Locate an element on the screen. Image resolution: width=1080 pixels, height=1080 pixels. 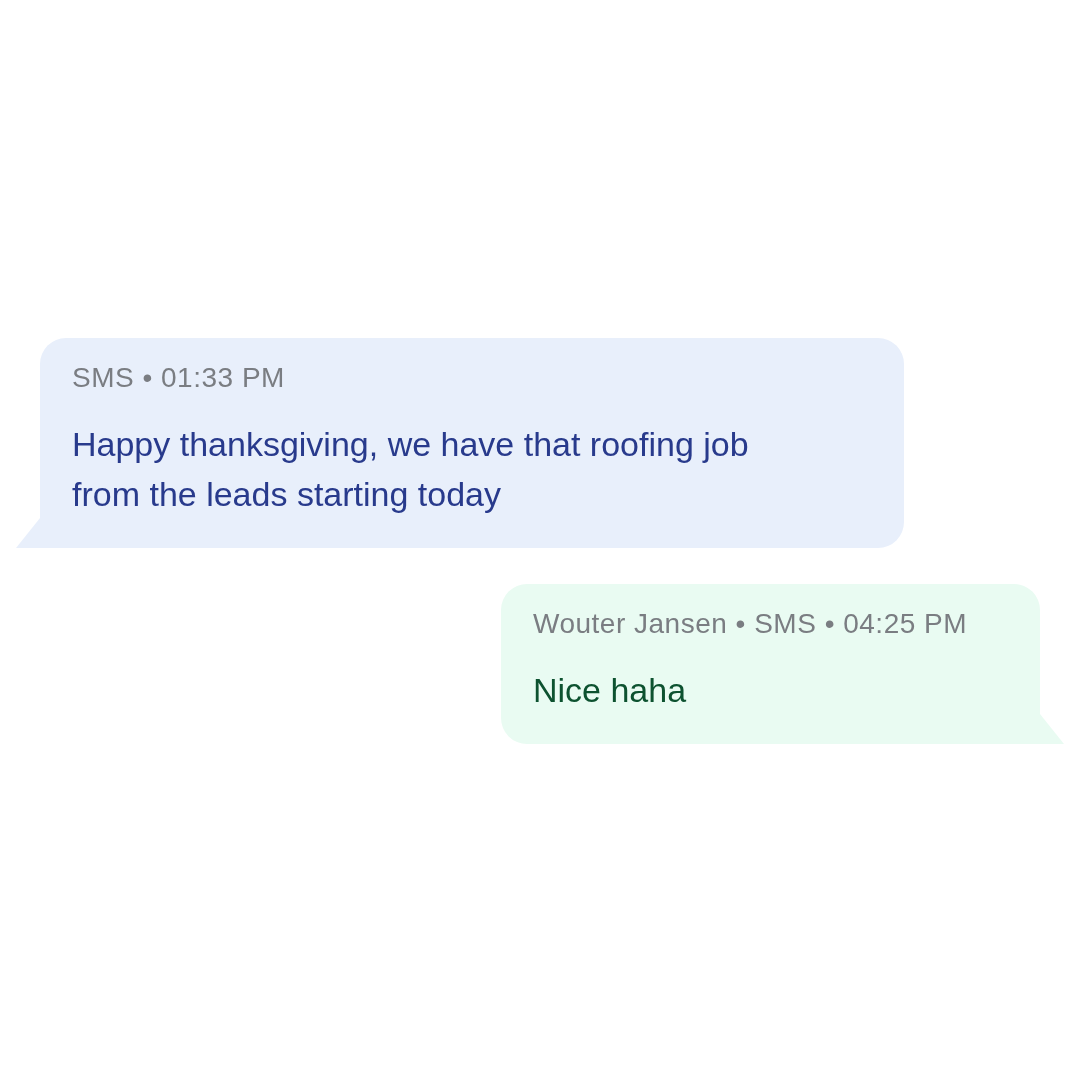
message-meta: Wouter Jansen • SMS • 04:25 PM is located at coordinates (751, 624).